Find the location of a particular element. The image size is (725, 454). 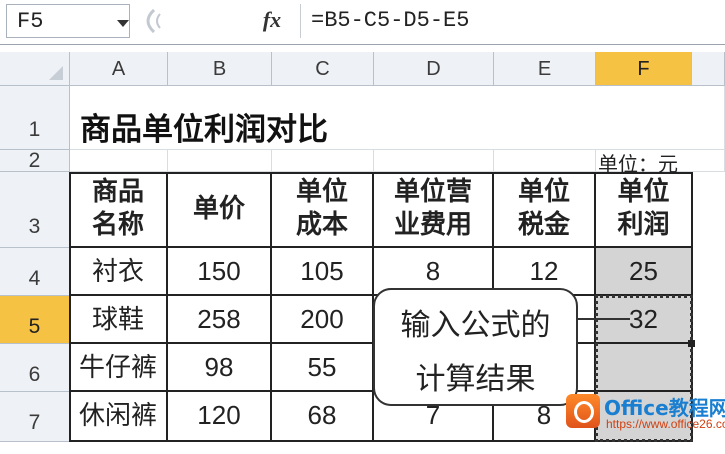

table-left-border is located at coordinates (70, 307).